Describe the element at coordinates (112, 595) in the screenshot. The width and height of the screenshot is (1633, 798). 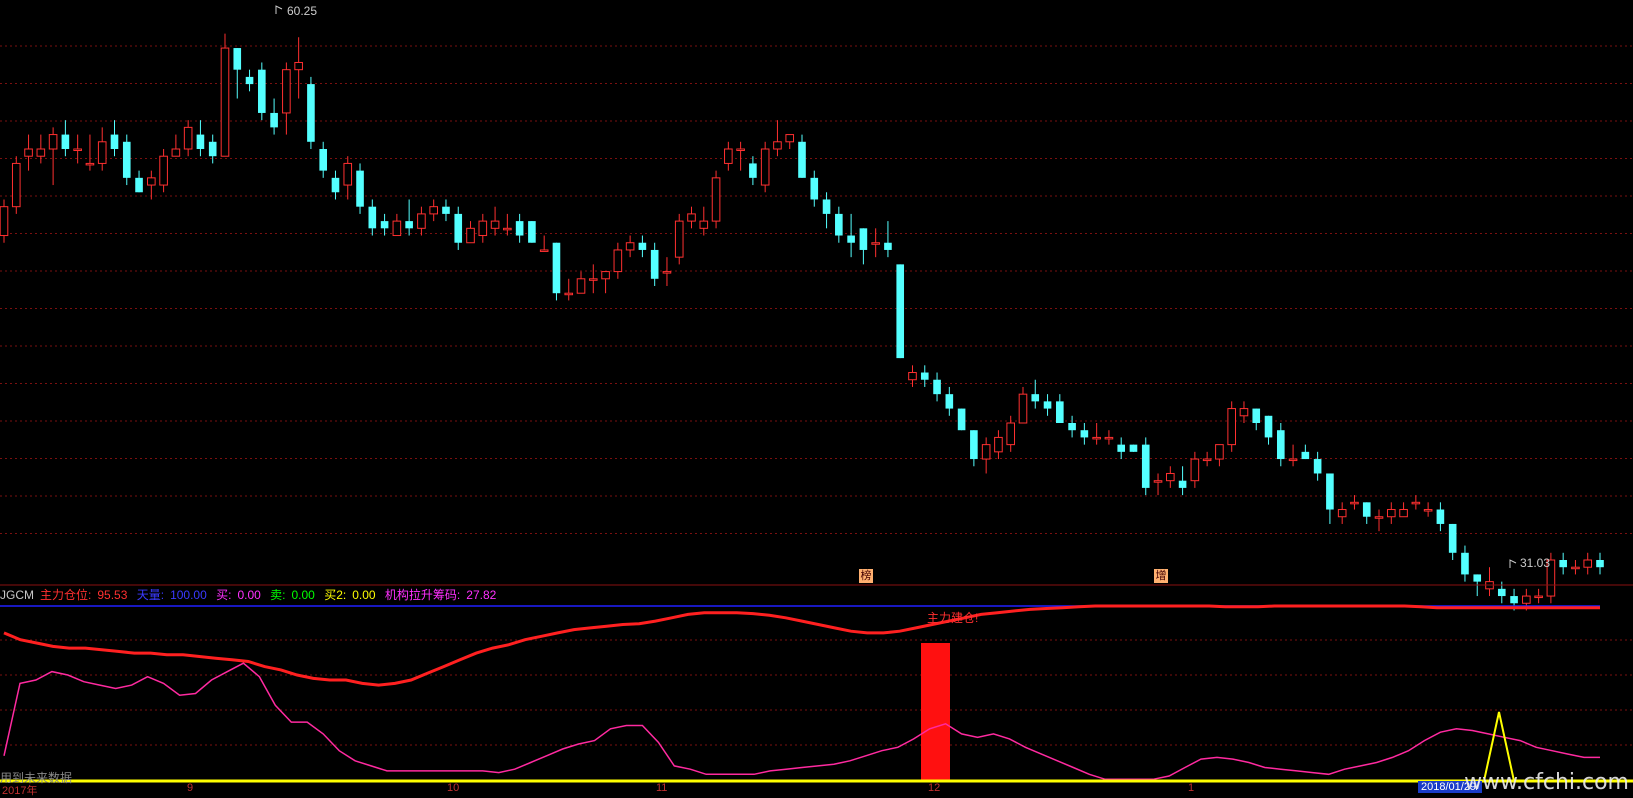
I see `zhuli-value: 95.53` at that location.